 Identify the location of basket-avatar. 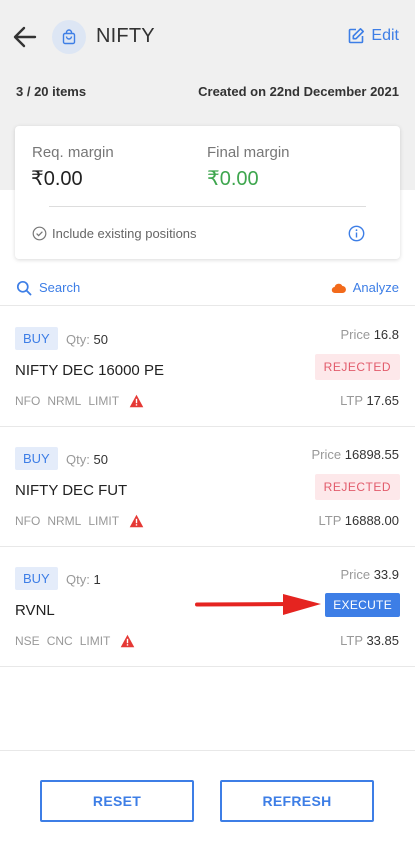
(69, 37).